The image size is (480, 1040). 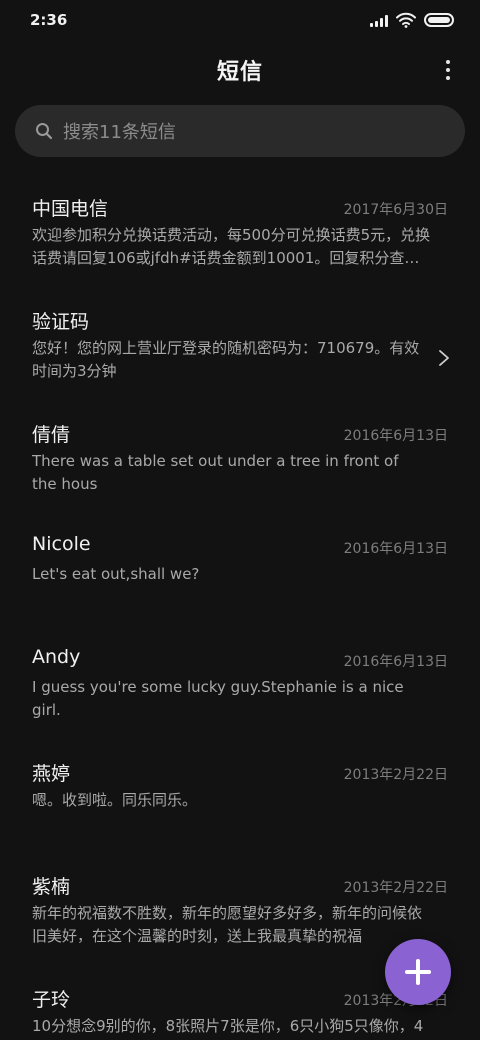 What do you see at coordinates (240, 801) in the screenshot?
I see `list-item: 燕婷 2013年2月22日 嗯。收到啦。同乐同乐。` at bounding box center [240, 801].